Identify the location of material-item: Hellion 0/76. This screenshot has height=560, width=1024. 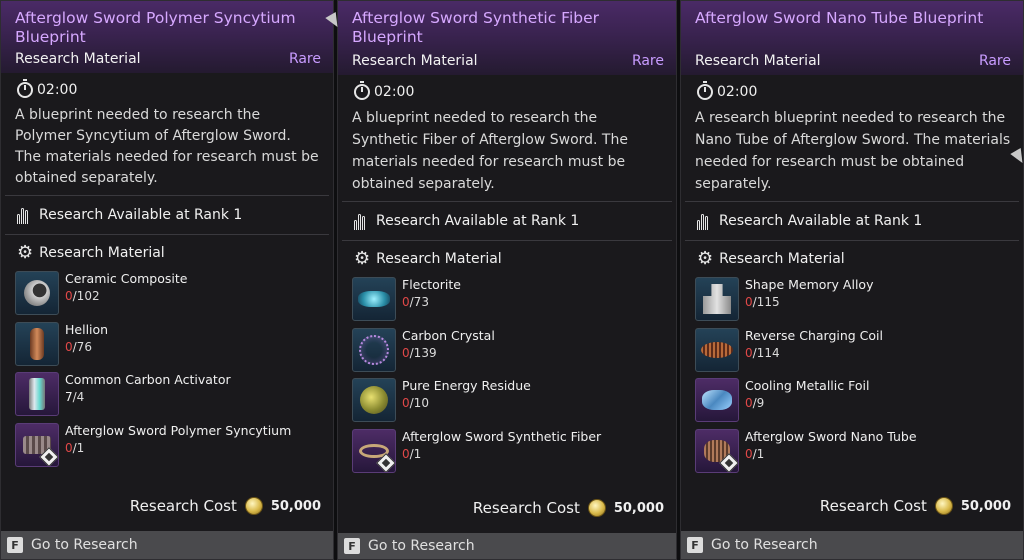
(170, 347).